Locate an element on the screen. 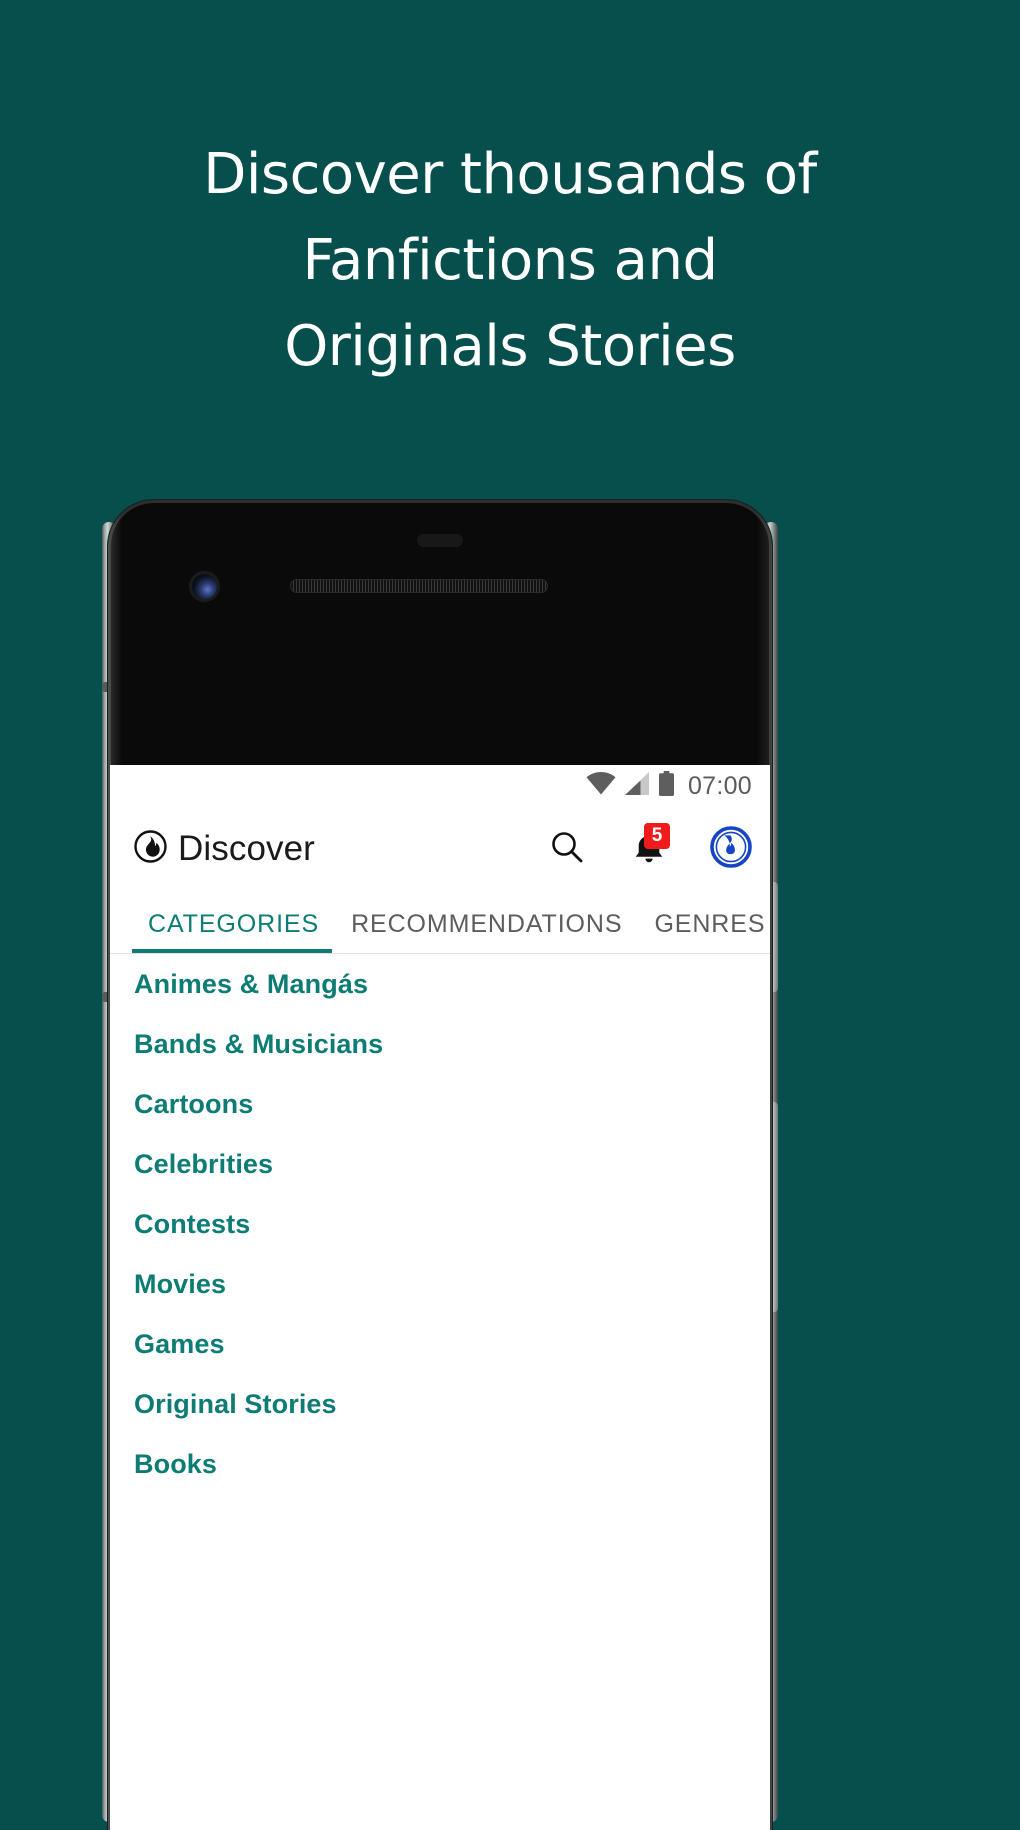 This screenshot has width=1020, height=1830. notifications-button: 5 is located at coordinates (649, 846).